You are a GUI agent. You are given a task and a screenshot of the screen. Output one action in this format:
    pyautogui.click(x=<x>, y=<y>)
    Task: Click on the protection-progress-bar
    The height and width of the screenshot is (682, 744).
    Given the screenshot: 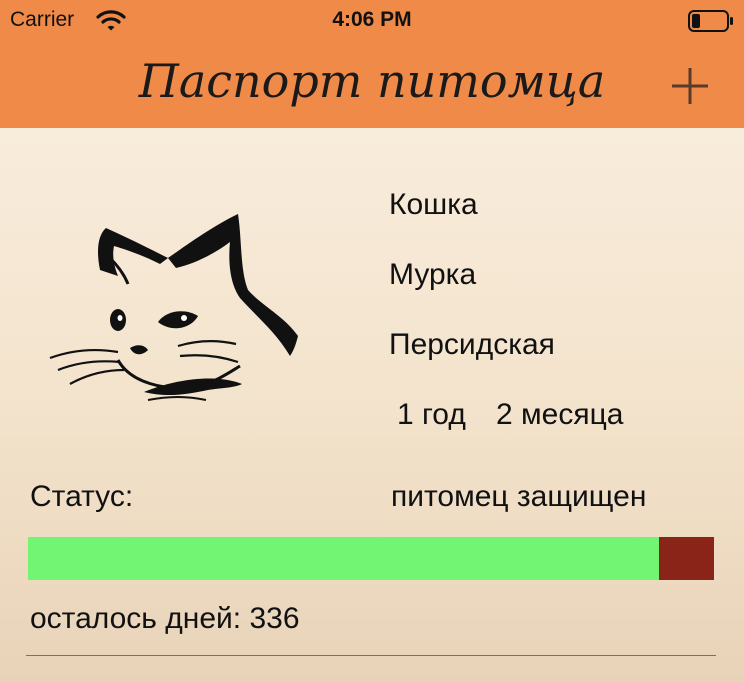 What is the action you would take?
    pyautogui.click(x=371, y=558)
    